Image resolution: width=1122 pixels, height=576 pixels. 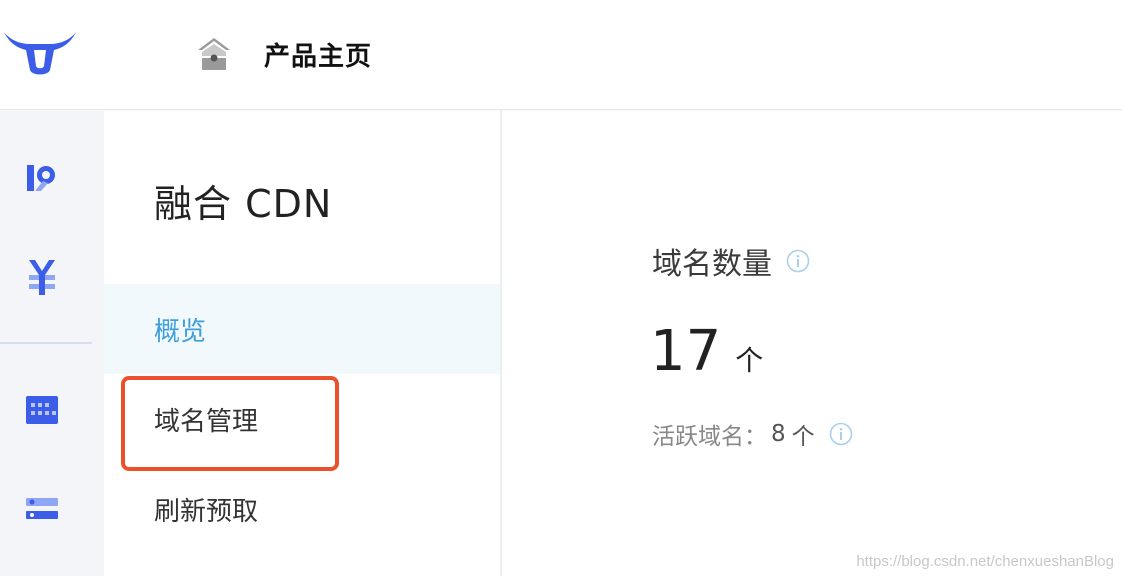 What do you see at coordinates (749, 360) in the screenshot?
I see `domain-count-unit: 个` at bounding box center [749, 360].